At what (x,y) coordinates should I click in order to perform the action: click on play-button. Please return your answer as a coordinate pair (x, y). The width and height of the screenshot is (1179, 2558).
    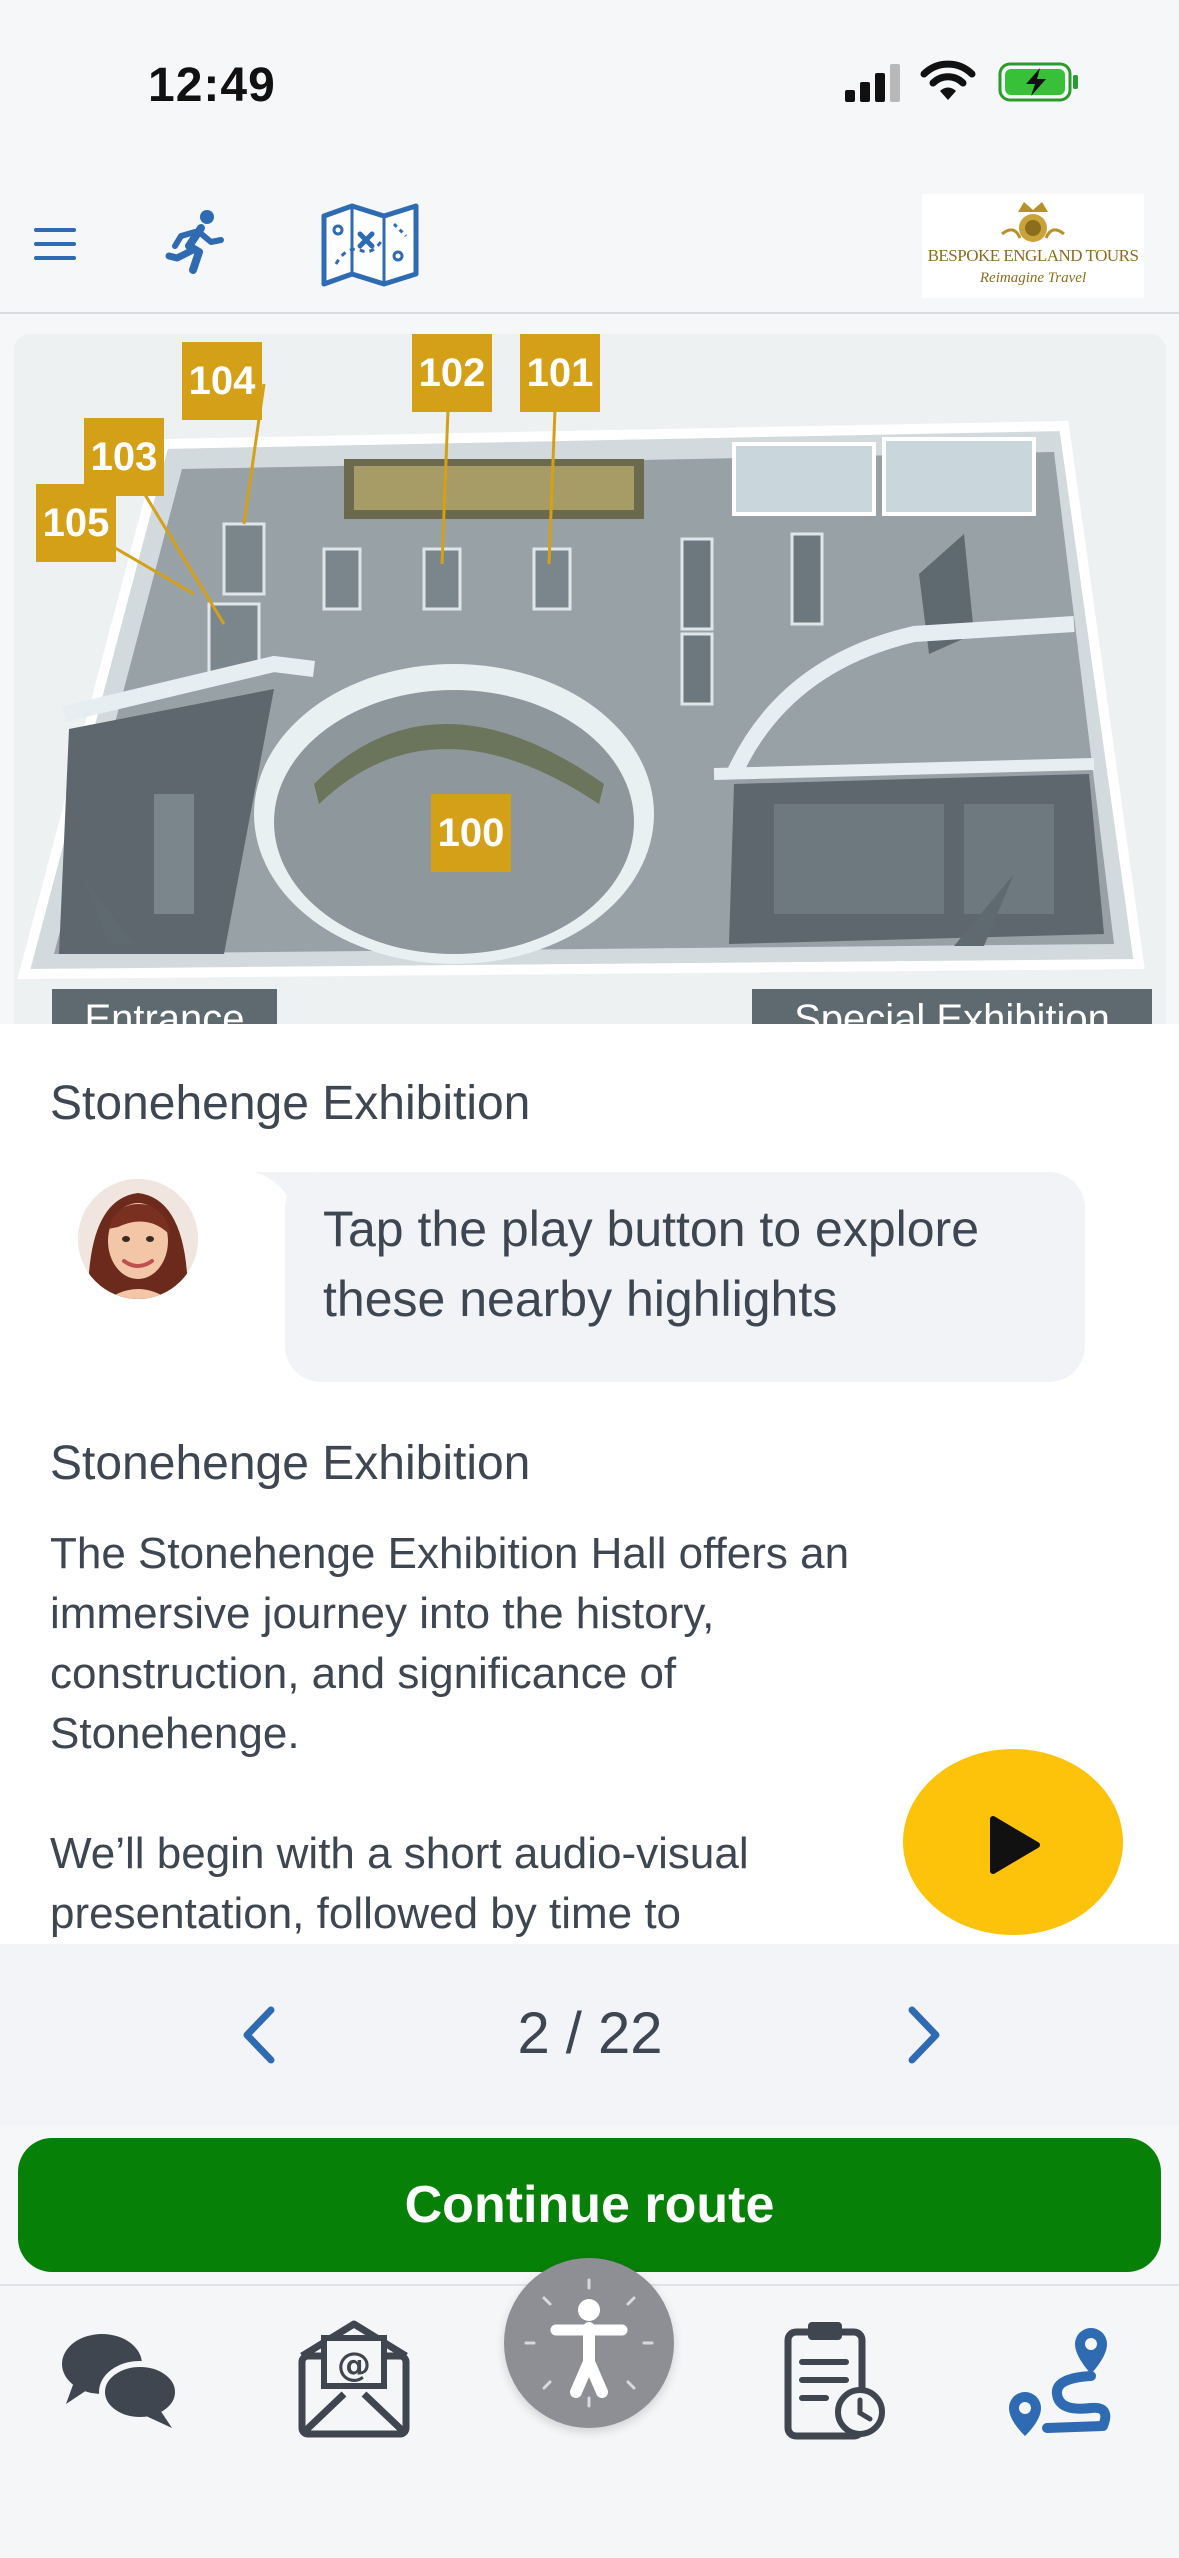
    Looking at the image, I should click on (1013, 1842).